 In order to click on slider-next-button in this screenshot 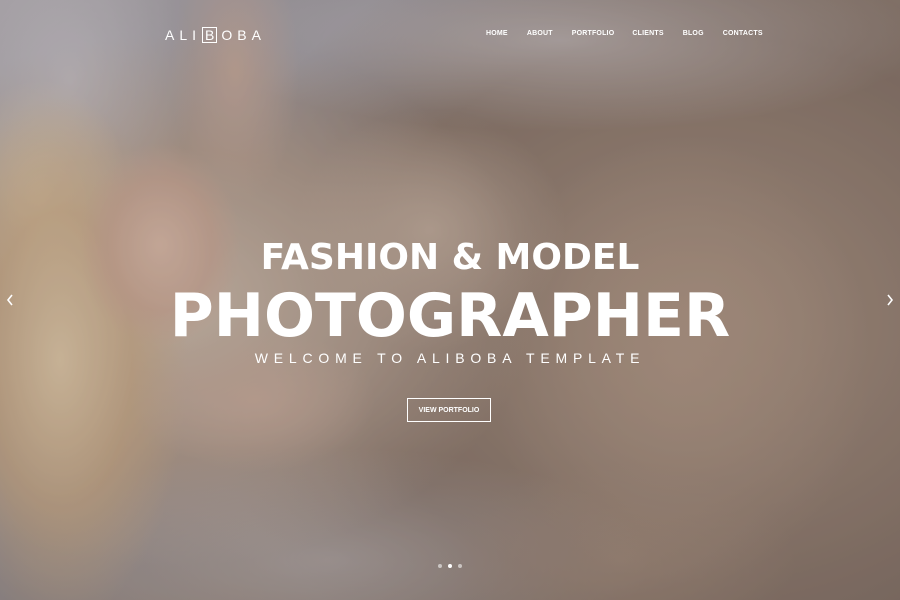, I will do `click(890, 300)`.